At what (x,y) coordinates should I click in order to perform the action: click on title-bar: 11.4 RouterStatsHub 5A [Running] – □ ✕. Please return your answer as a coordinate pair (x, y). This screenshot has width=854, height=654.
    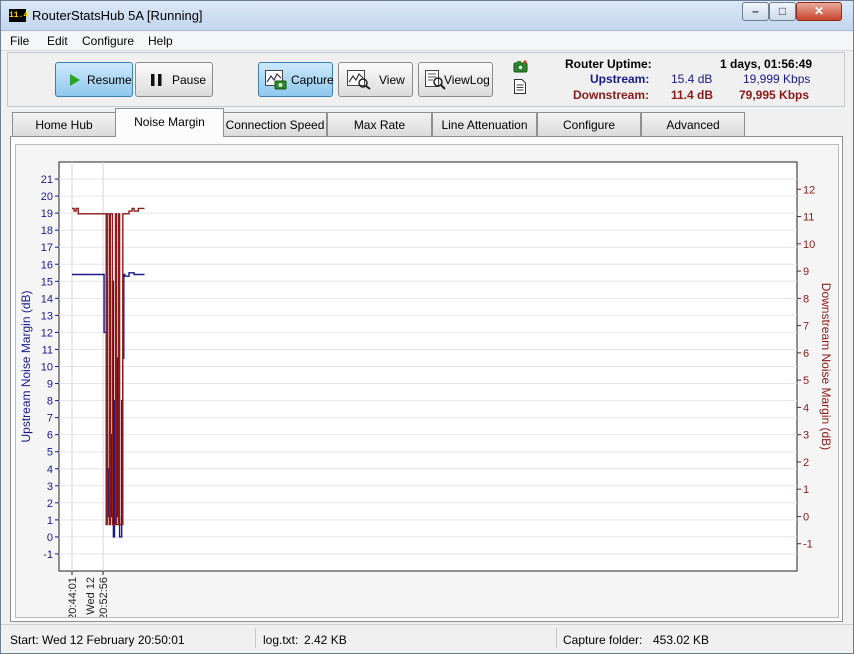
    Looking at the image, I should click on (427, 16).